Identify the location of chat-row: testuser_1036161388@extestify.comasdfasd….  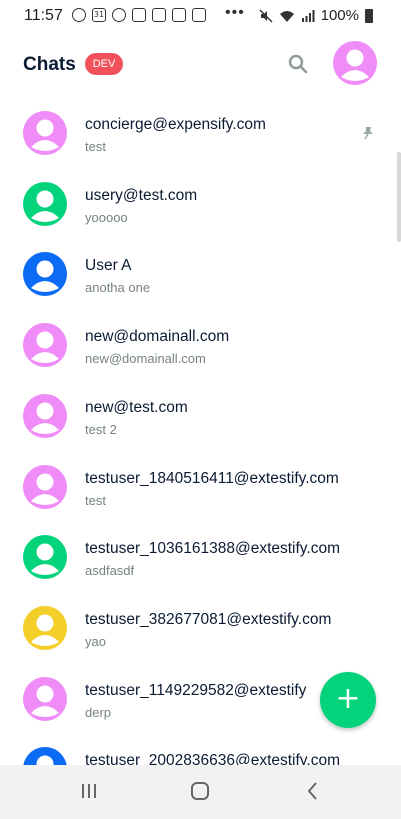
(200, 555).